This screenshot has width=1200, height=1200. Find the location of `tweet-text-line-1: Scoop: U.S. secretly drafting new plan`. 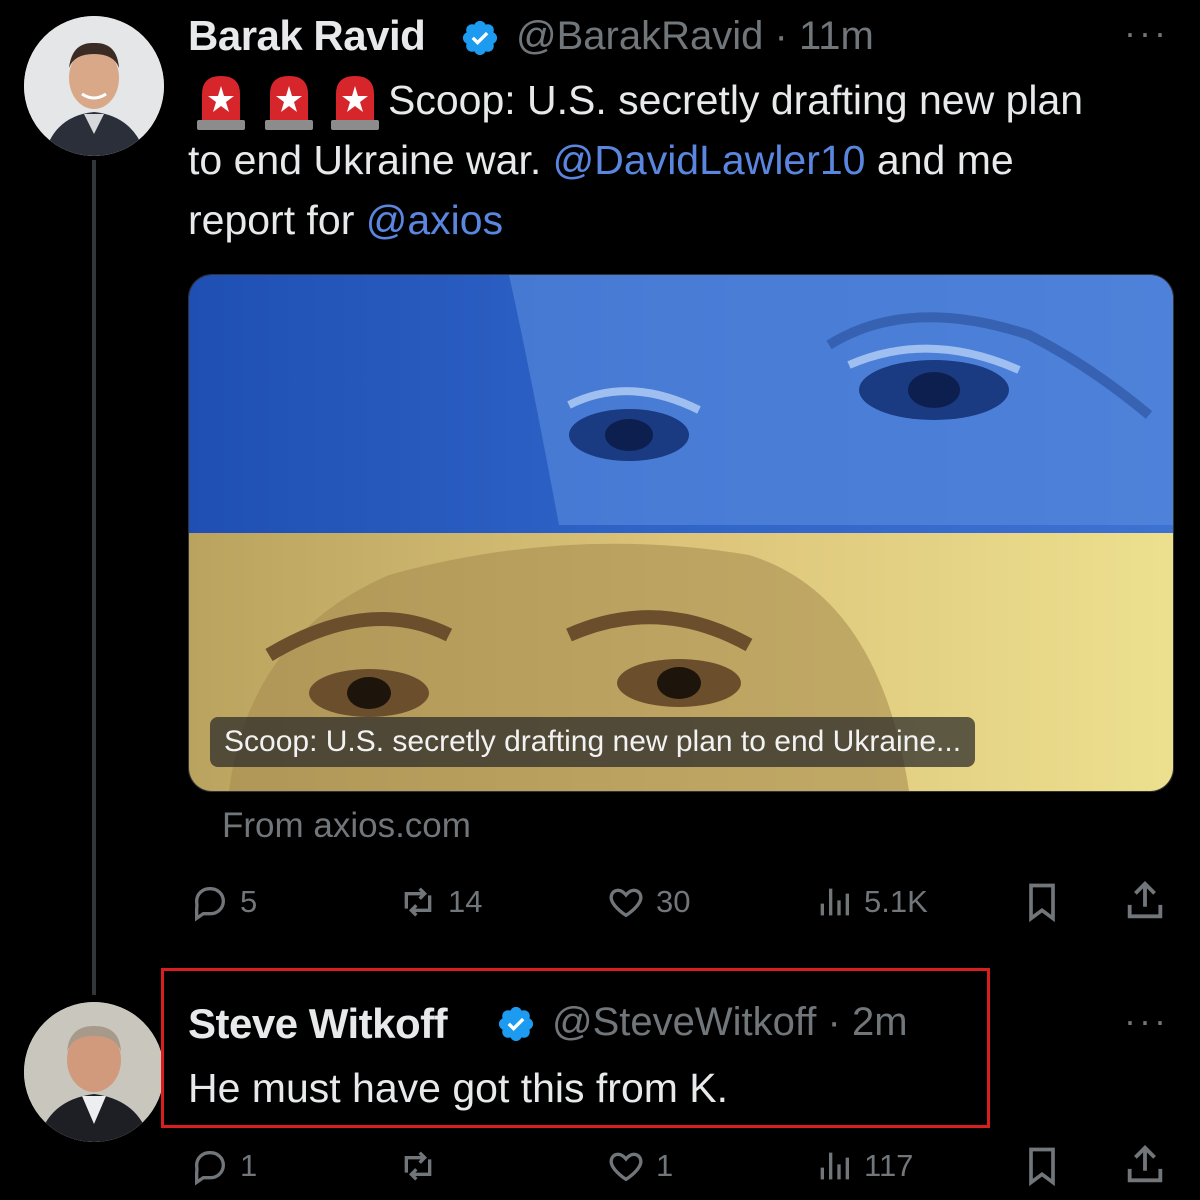

tweet-text-line-1: Scoop: U.S. secretly drafting new plan is located at coordinates (736, 100).